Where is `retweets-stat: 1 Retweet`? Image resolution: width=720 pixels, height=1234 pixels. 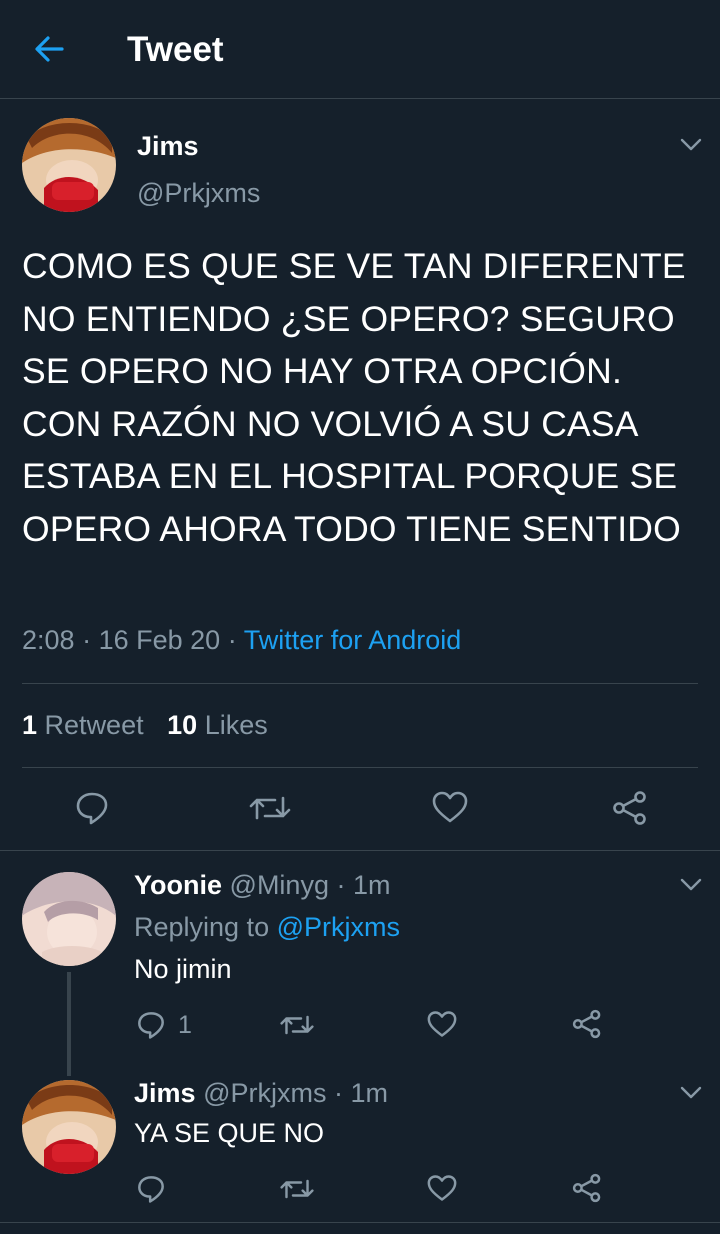
retweets-stat: 1 Retweet is located at coordinates (86, 725).